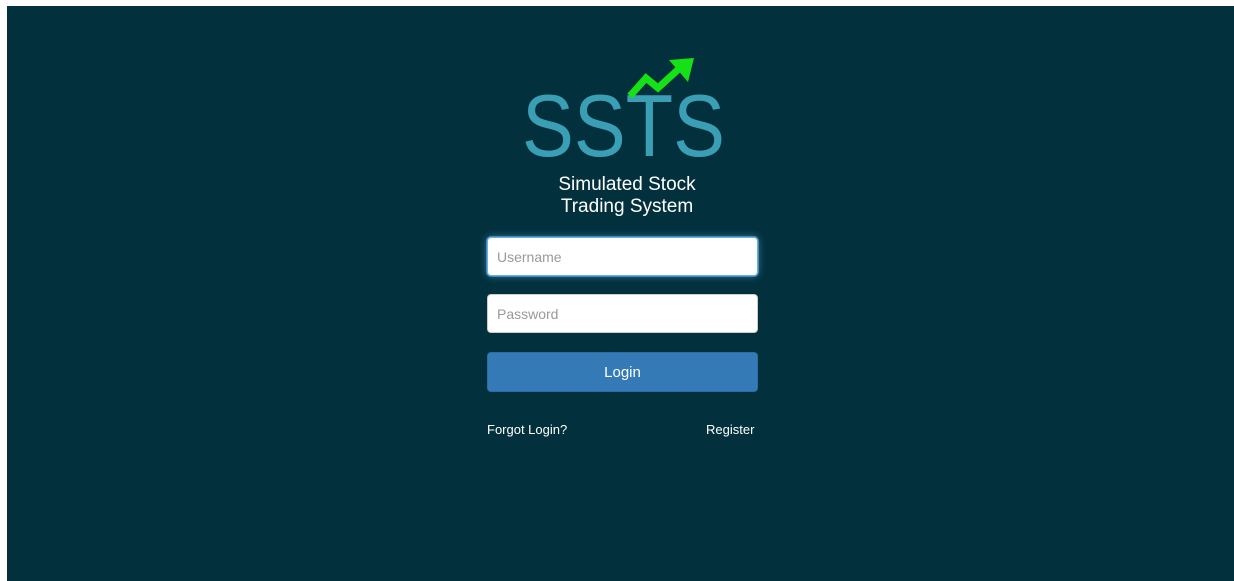  I want to click on register-link: Register, so click(730, 429).